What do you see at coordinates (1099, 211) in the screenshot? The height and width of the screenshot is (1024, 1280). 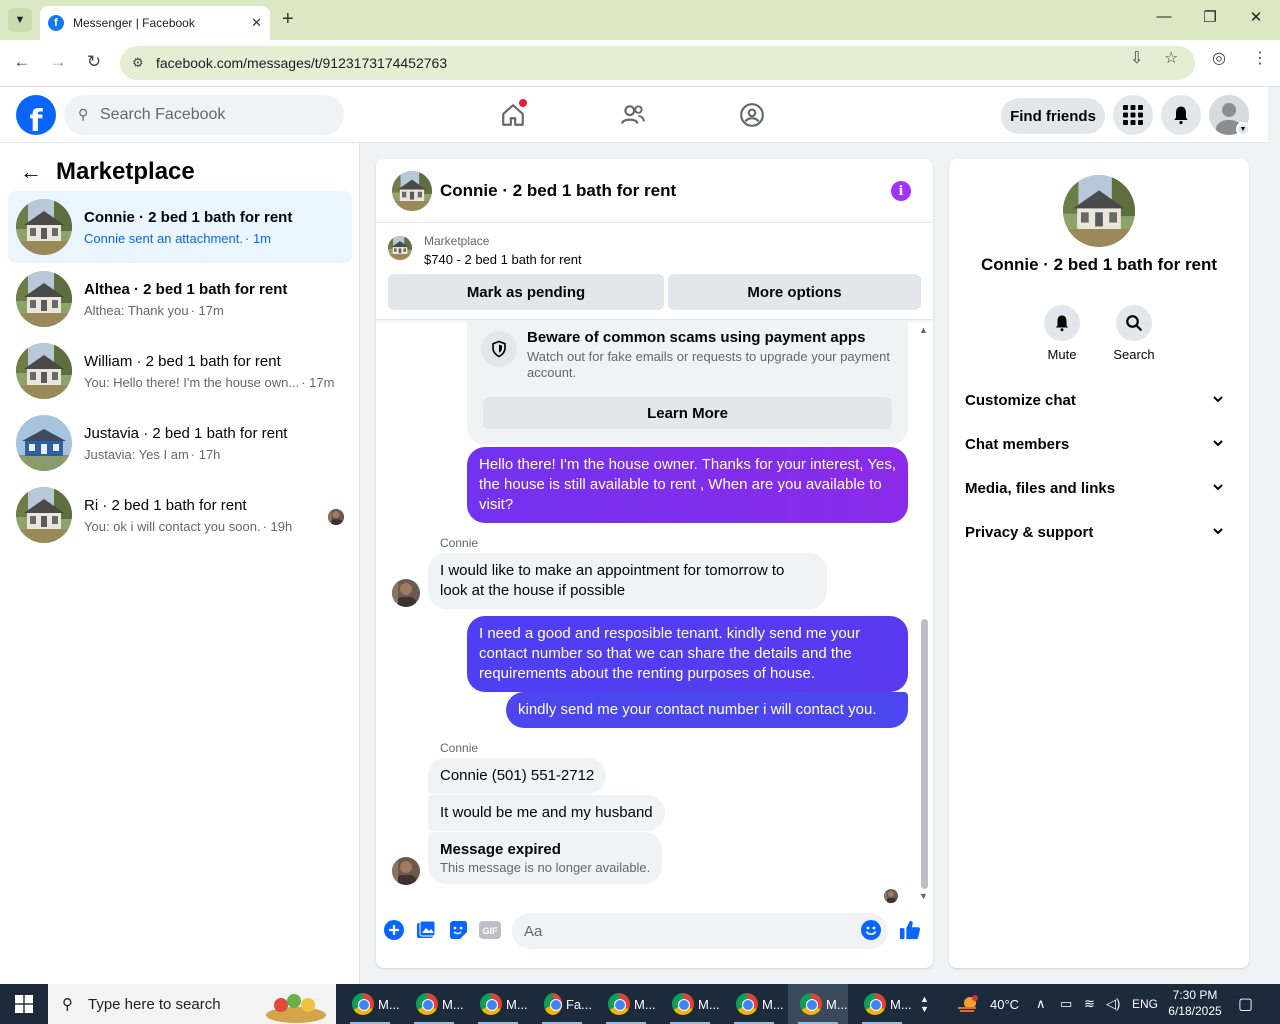 I see `details-avatar` at bounding box center [1099, 211].